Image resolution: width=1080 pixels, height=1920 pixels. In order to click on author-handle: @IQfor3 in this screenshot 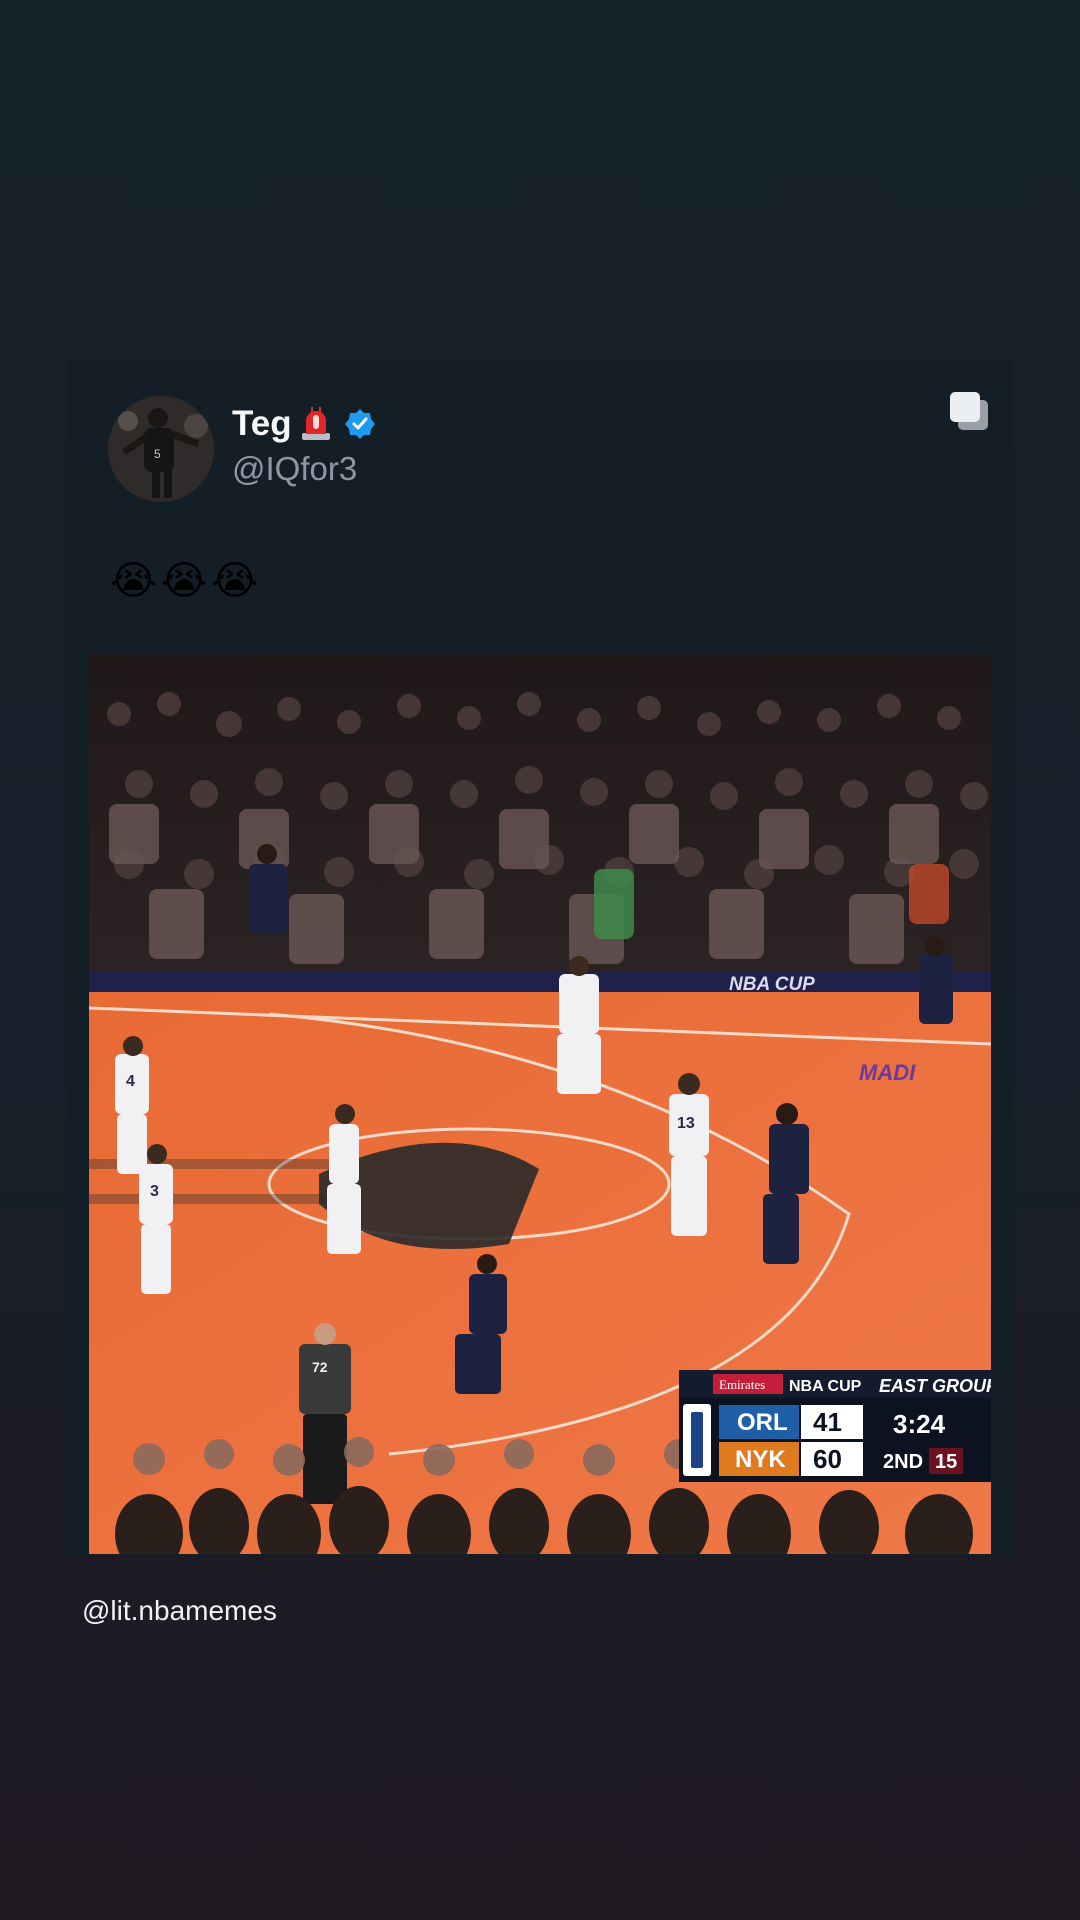, I will do `click(294, 469)`.